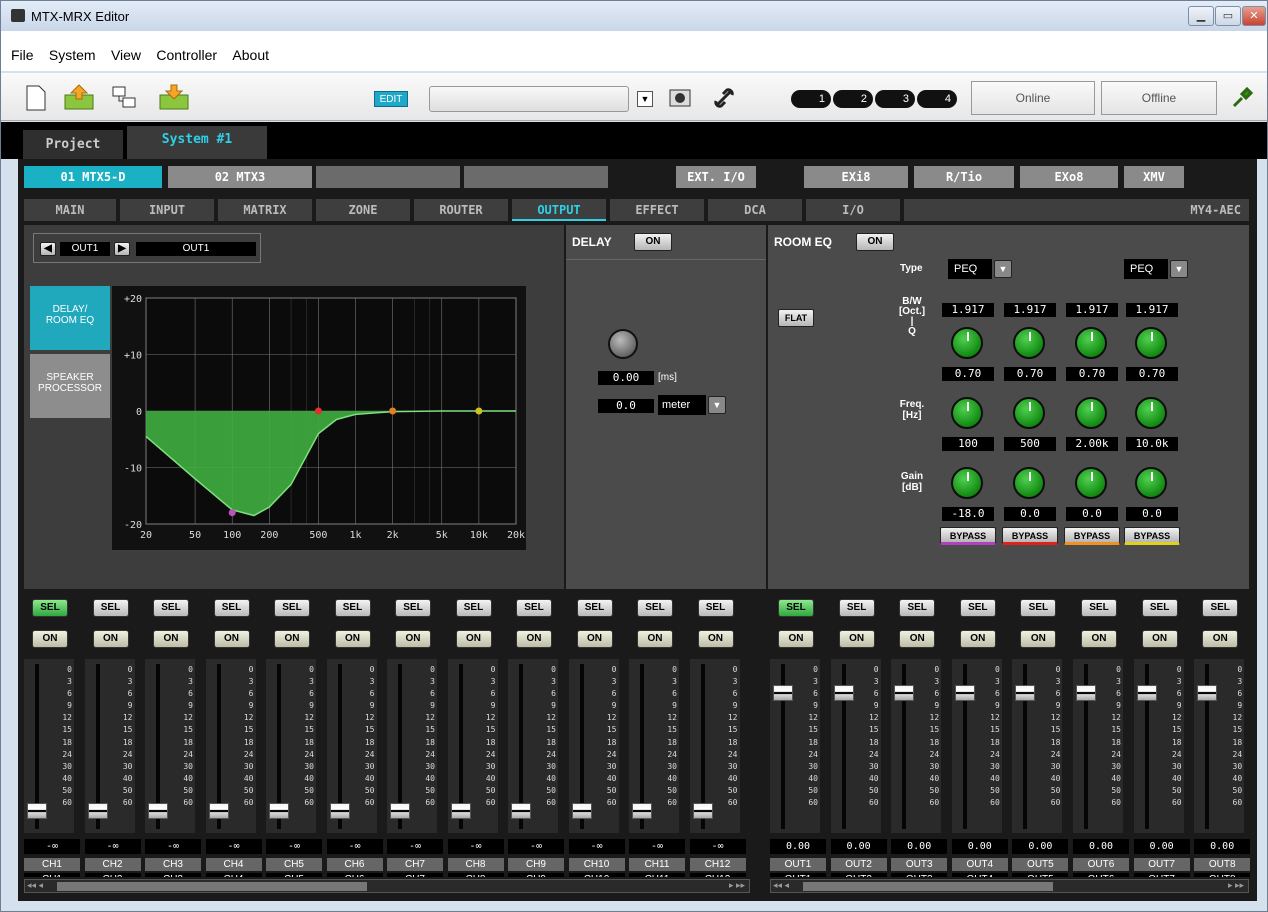 This screenshot has height=912, width=1268. I want to click on tab-input: INPUT, so click(167, 210).